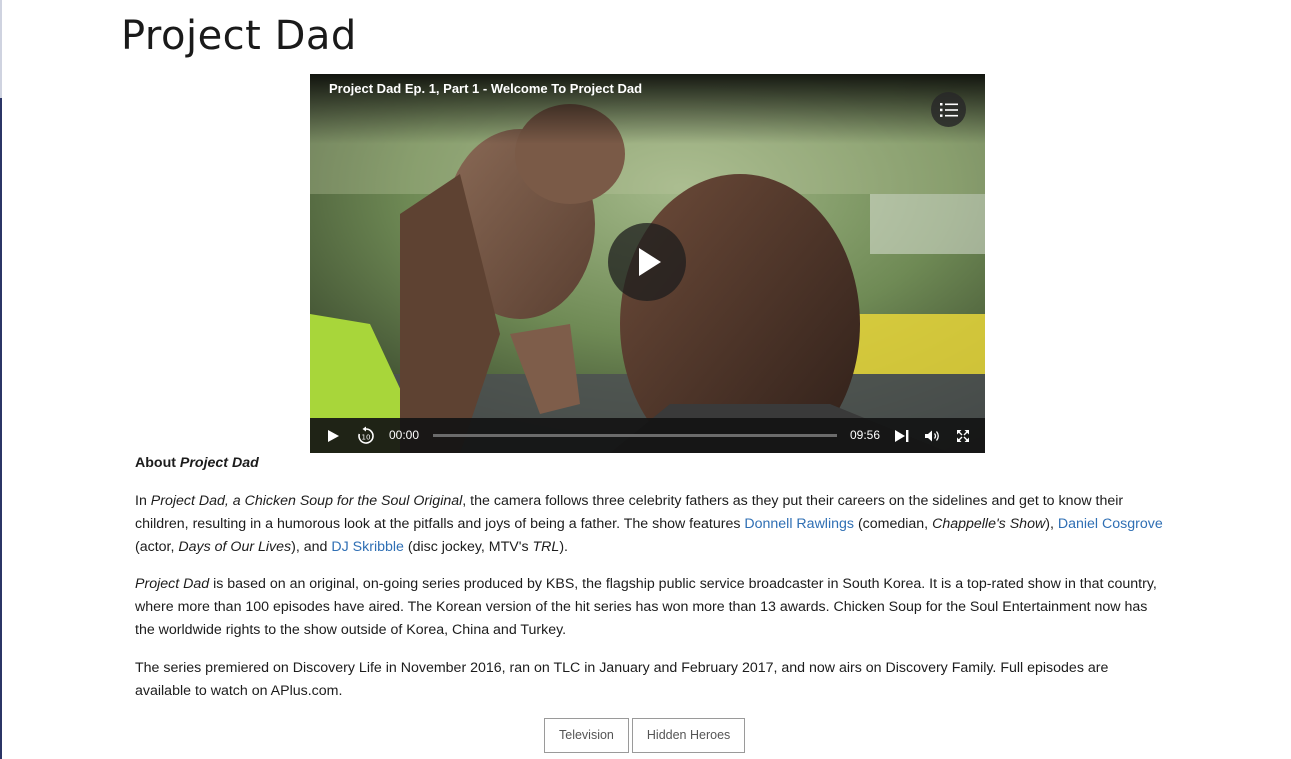  I want to click on volume-button, so click(933, 435).